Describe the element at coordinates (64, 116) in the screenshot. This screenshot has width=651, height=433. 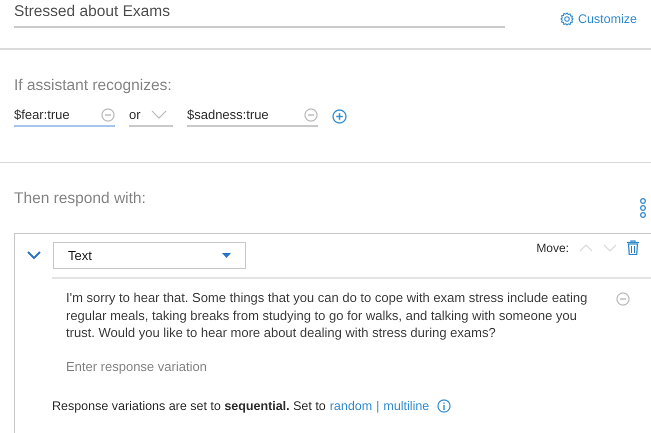
I see `condition-field: $fear:true` at that location.